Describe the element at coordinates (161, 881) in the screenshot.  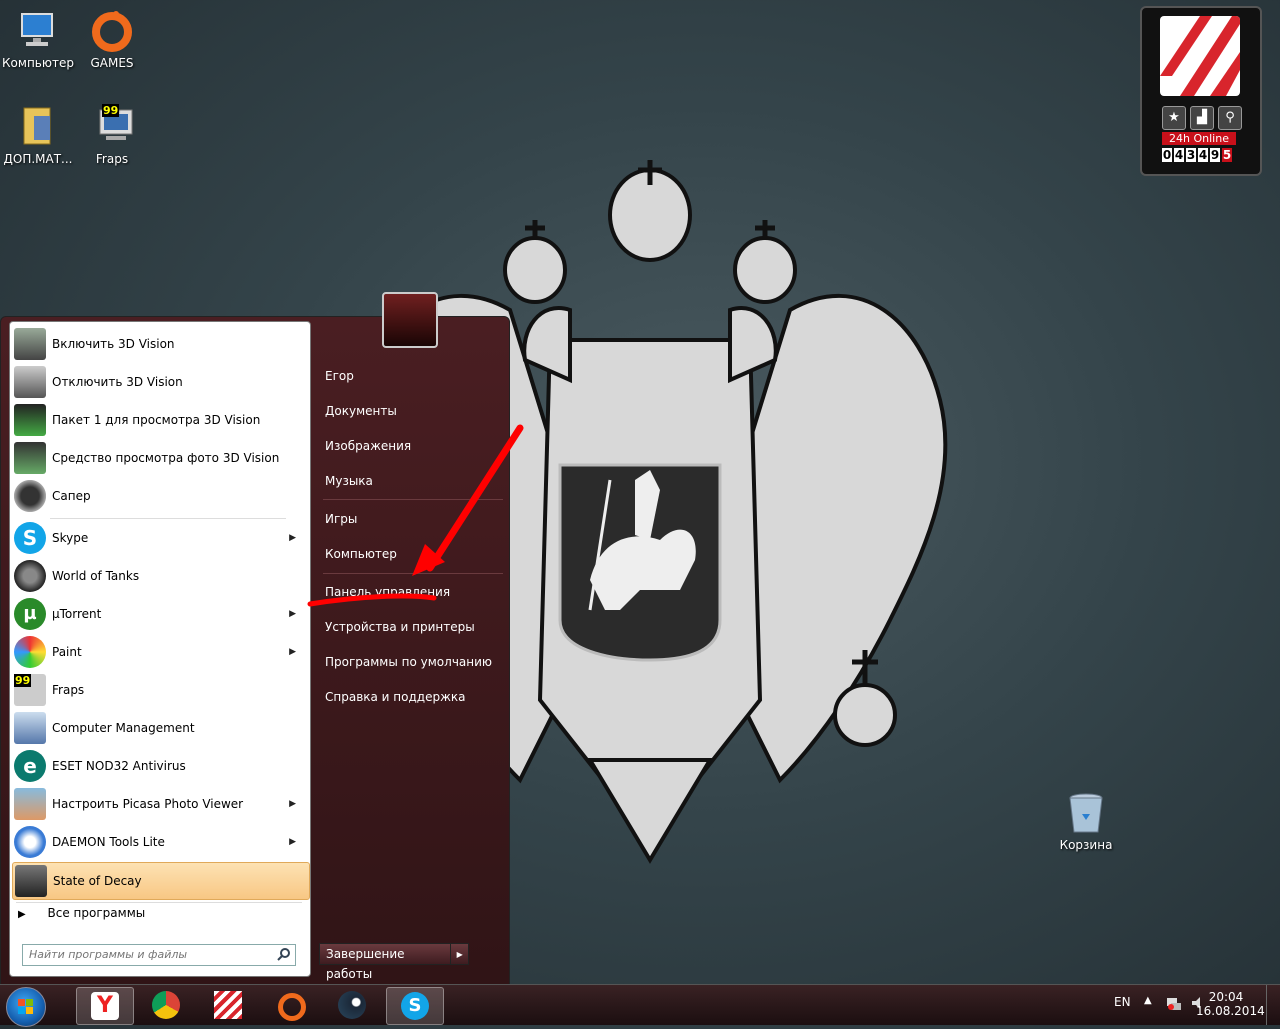
I see `program-state-of-decay: State of Decay` at that location.